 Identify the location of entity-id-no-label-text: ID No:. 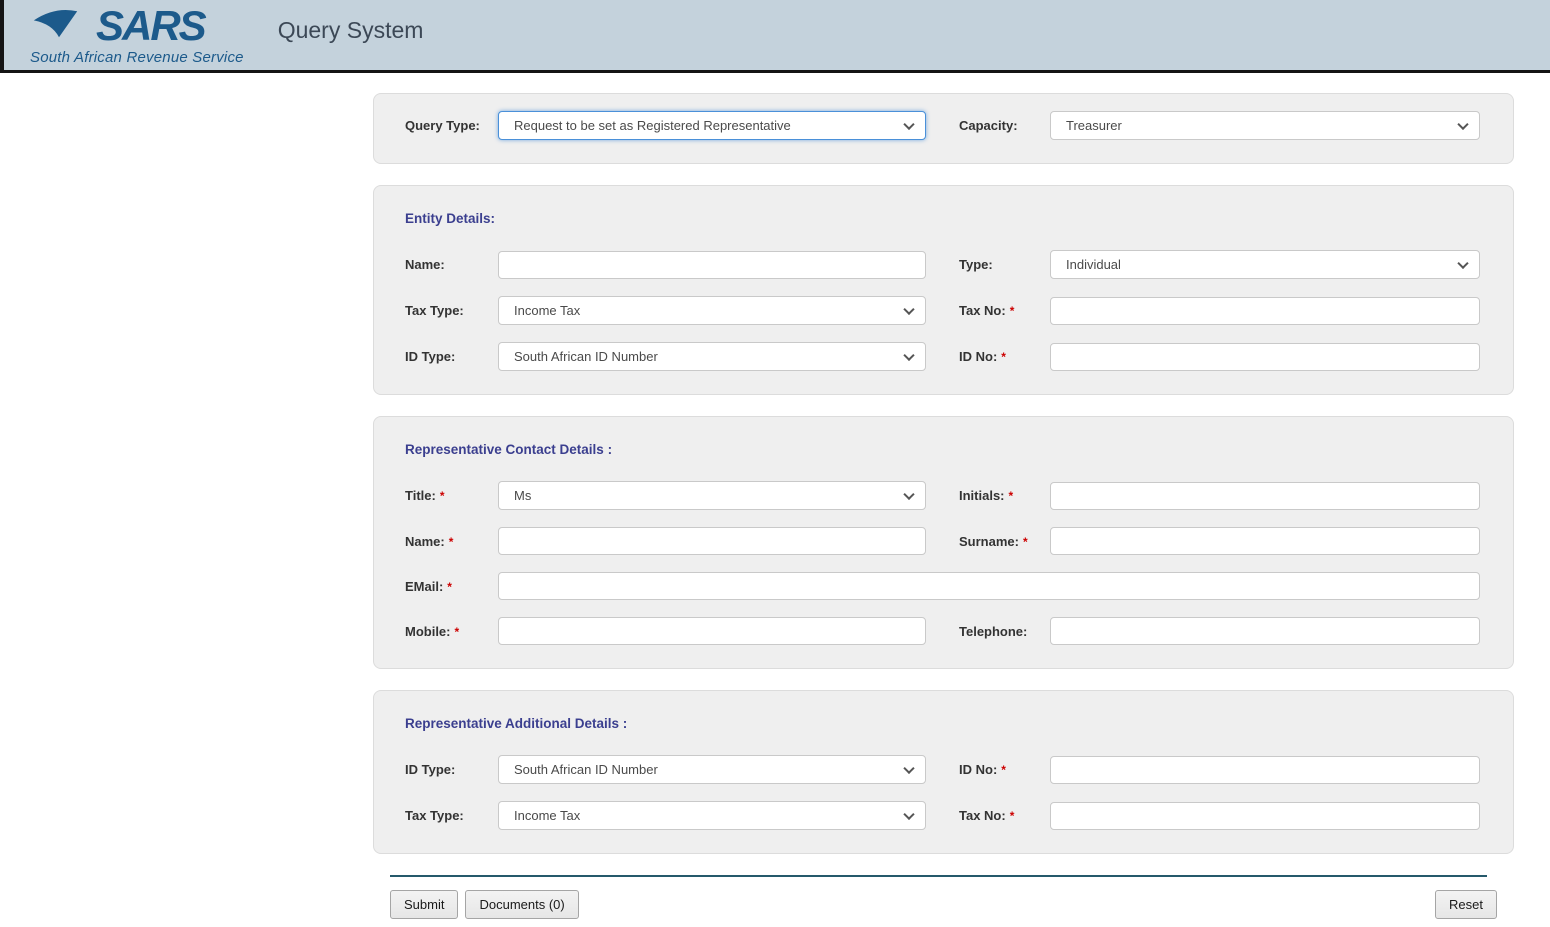
(978, 356).